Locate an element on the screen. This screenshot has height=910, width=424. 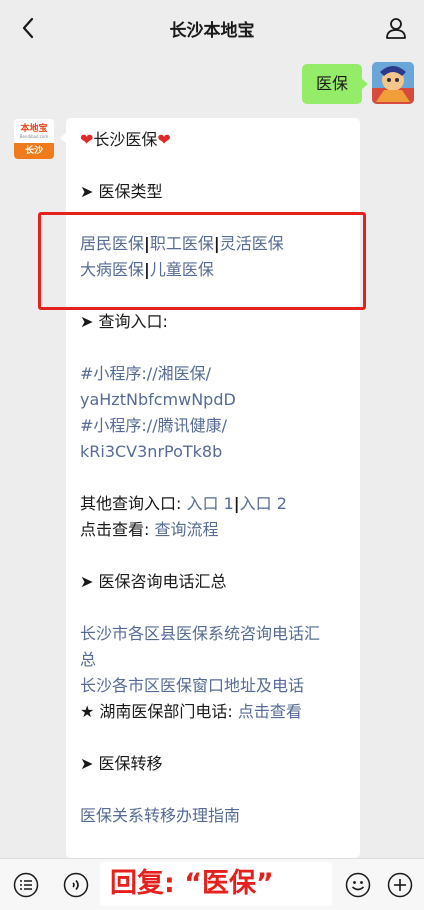
voice-icon is located at coordinates (76, 885).